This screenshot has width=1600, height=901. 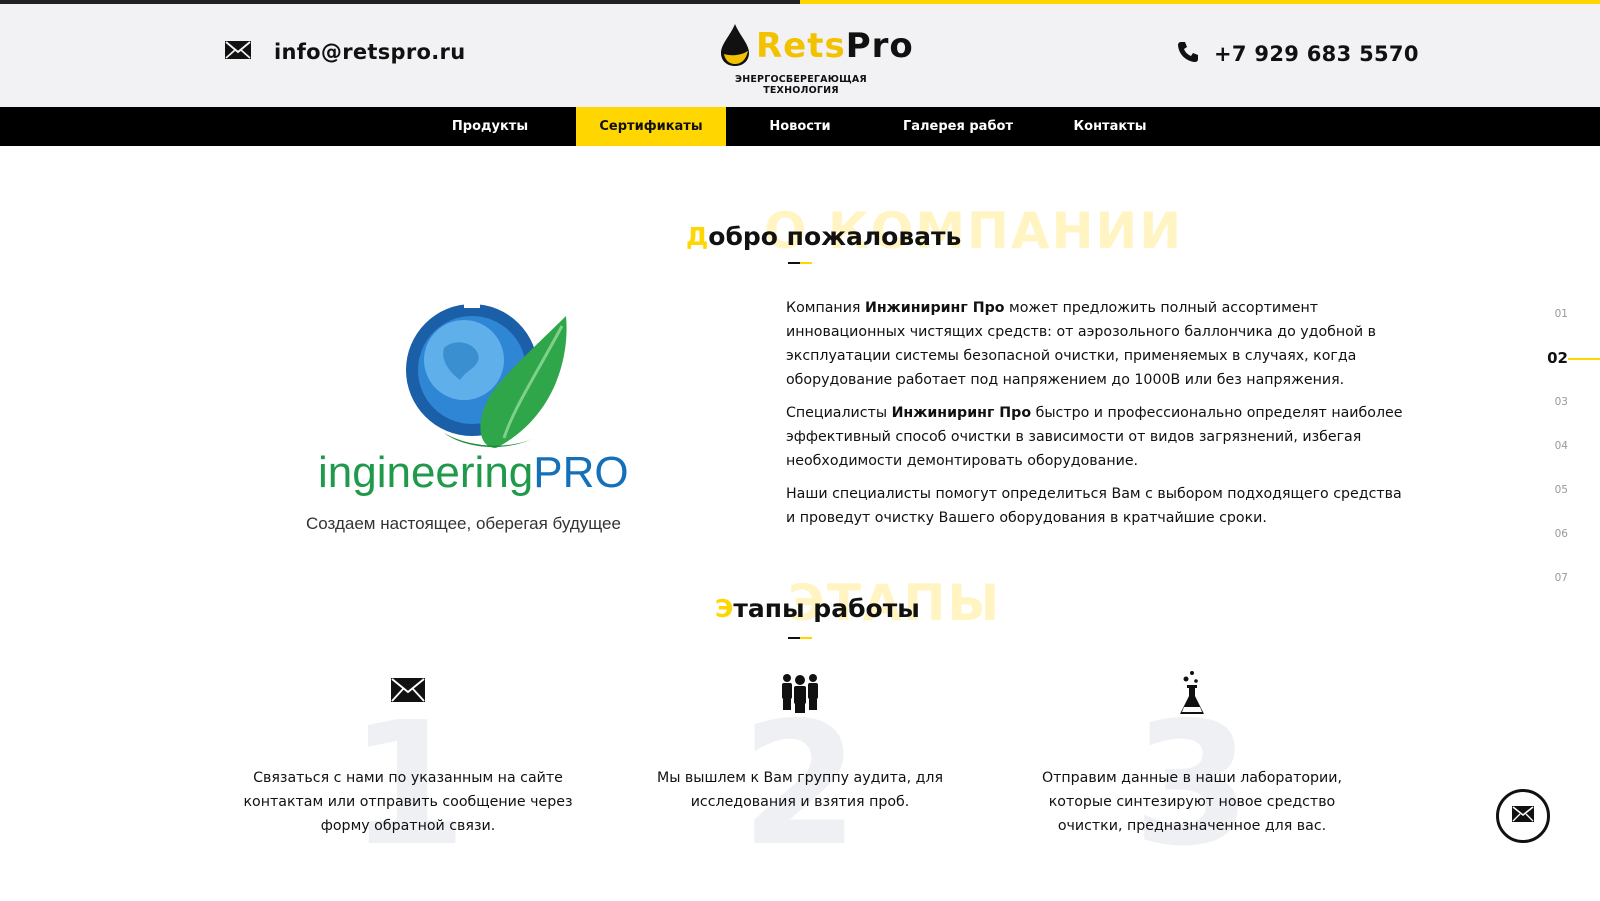 I want to click on flask-icon, so click(x=1192, y=694).